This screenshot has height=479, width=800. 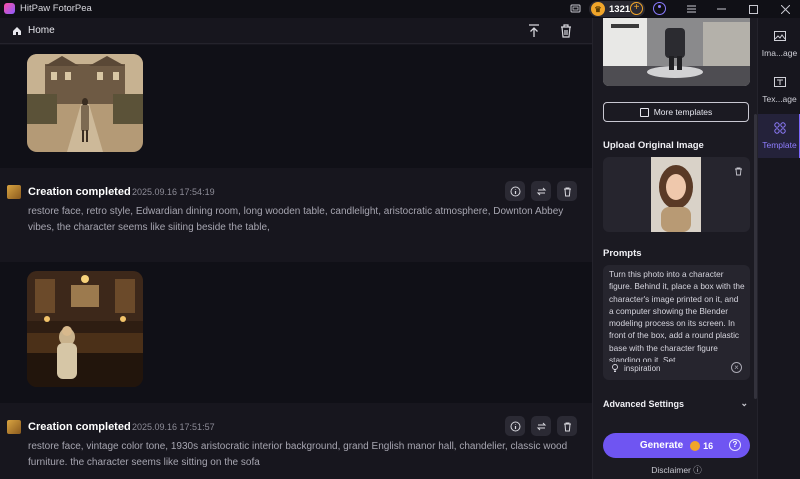 I want to click on maximize-icon, so click(x=753, y=9).